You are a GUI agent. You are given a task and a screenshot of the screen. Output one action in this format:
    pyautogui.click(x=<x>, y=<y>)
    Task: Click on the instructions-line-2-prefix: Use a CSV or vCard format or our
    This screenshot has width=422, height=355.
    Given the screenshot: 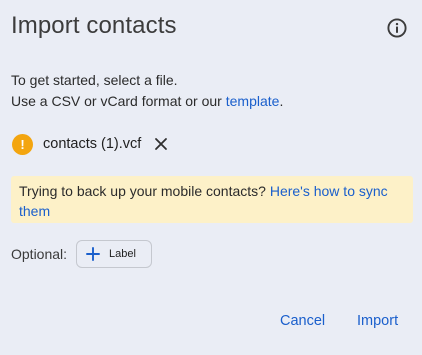 What is the action you would take?
    pyautogui.click(x=118, y=101)
    